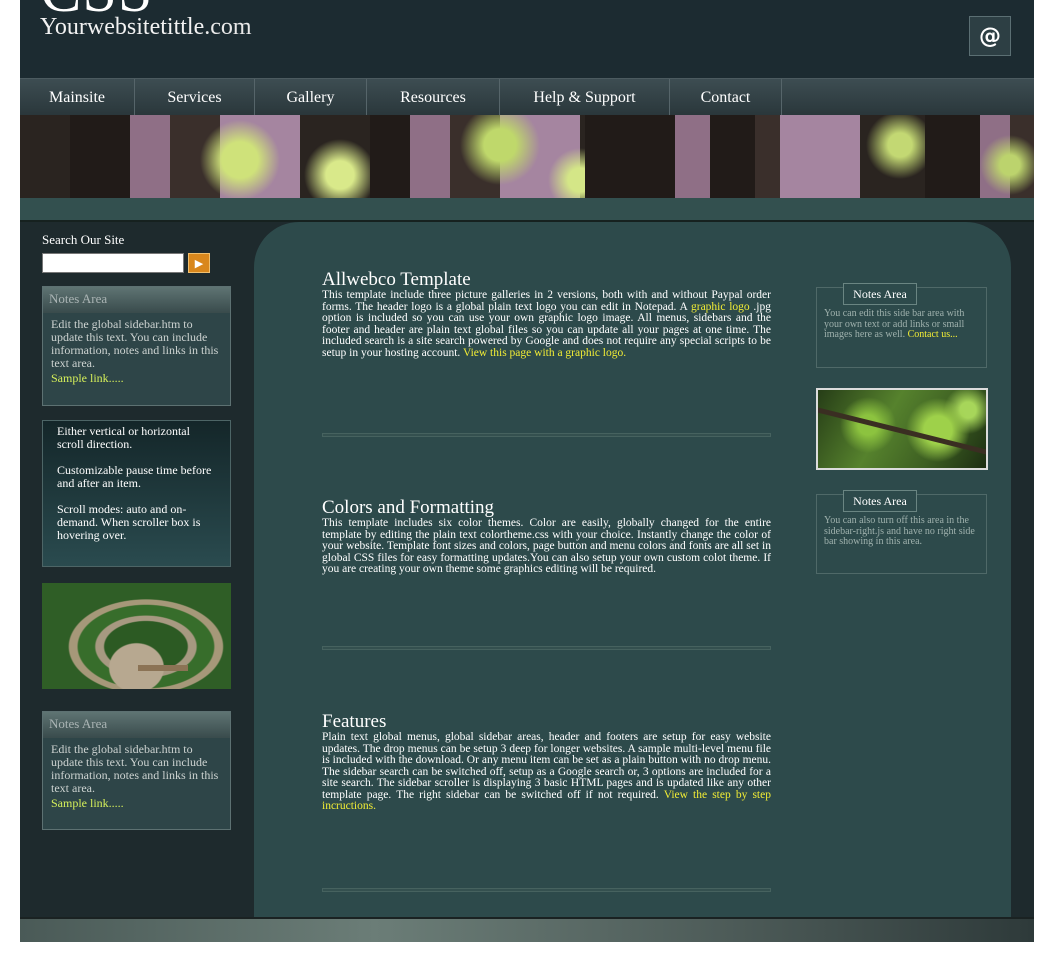 Image resolution: width=1050 pixels, height=966 pixels. I want to click on site-name: Yourwebsitetittle, so click(122, 27).